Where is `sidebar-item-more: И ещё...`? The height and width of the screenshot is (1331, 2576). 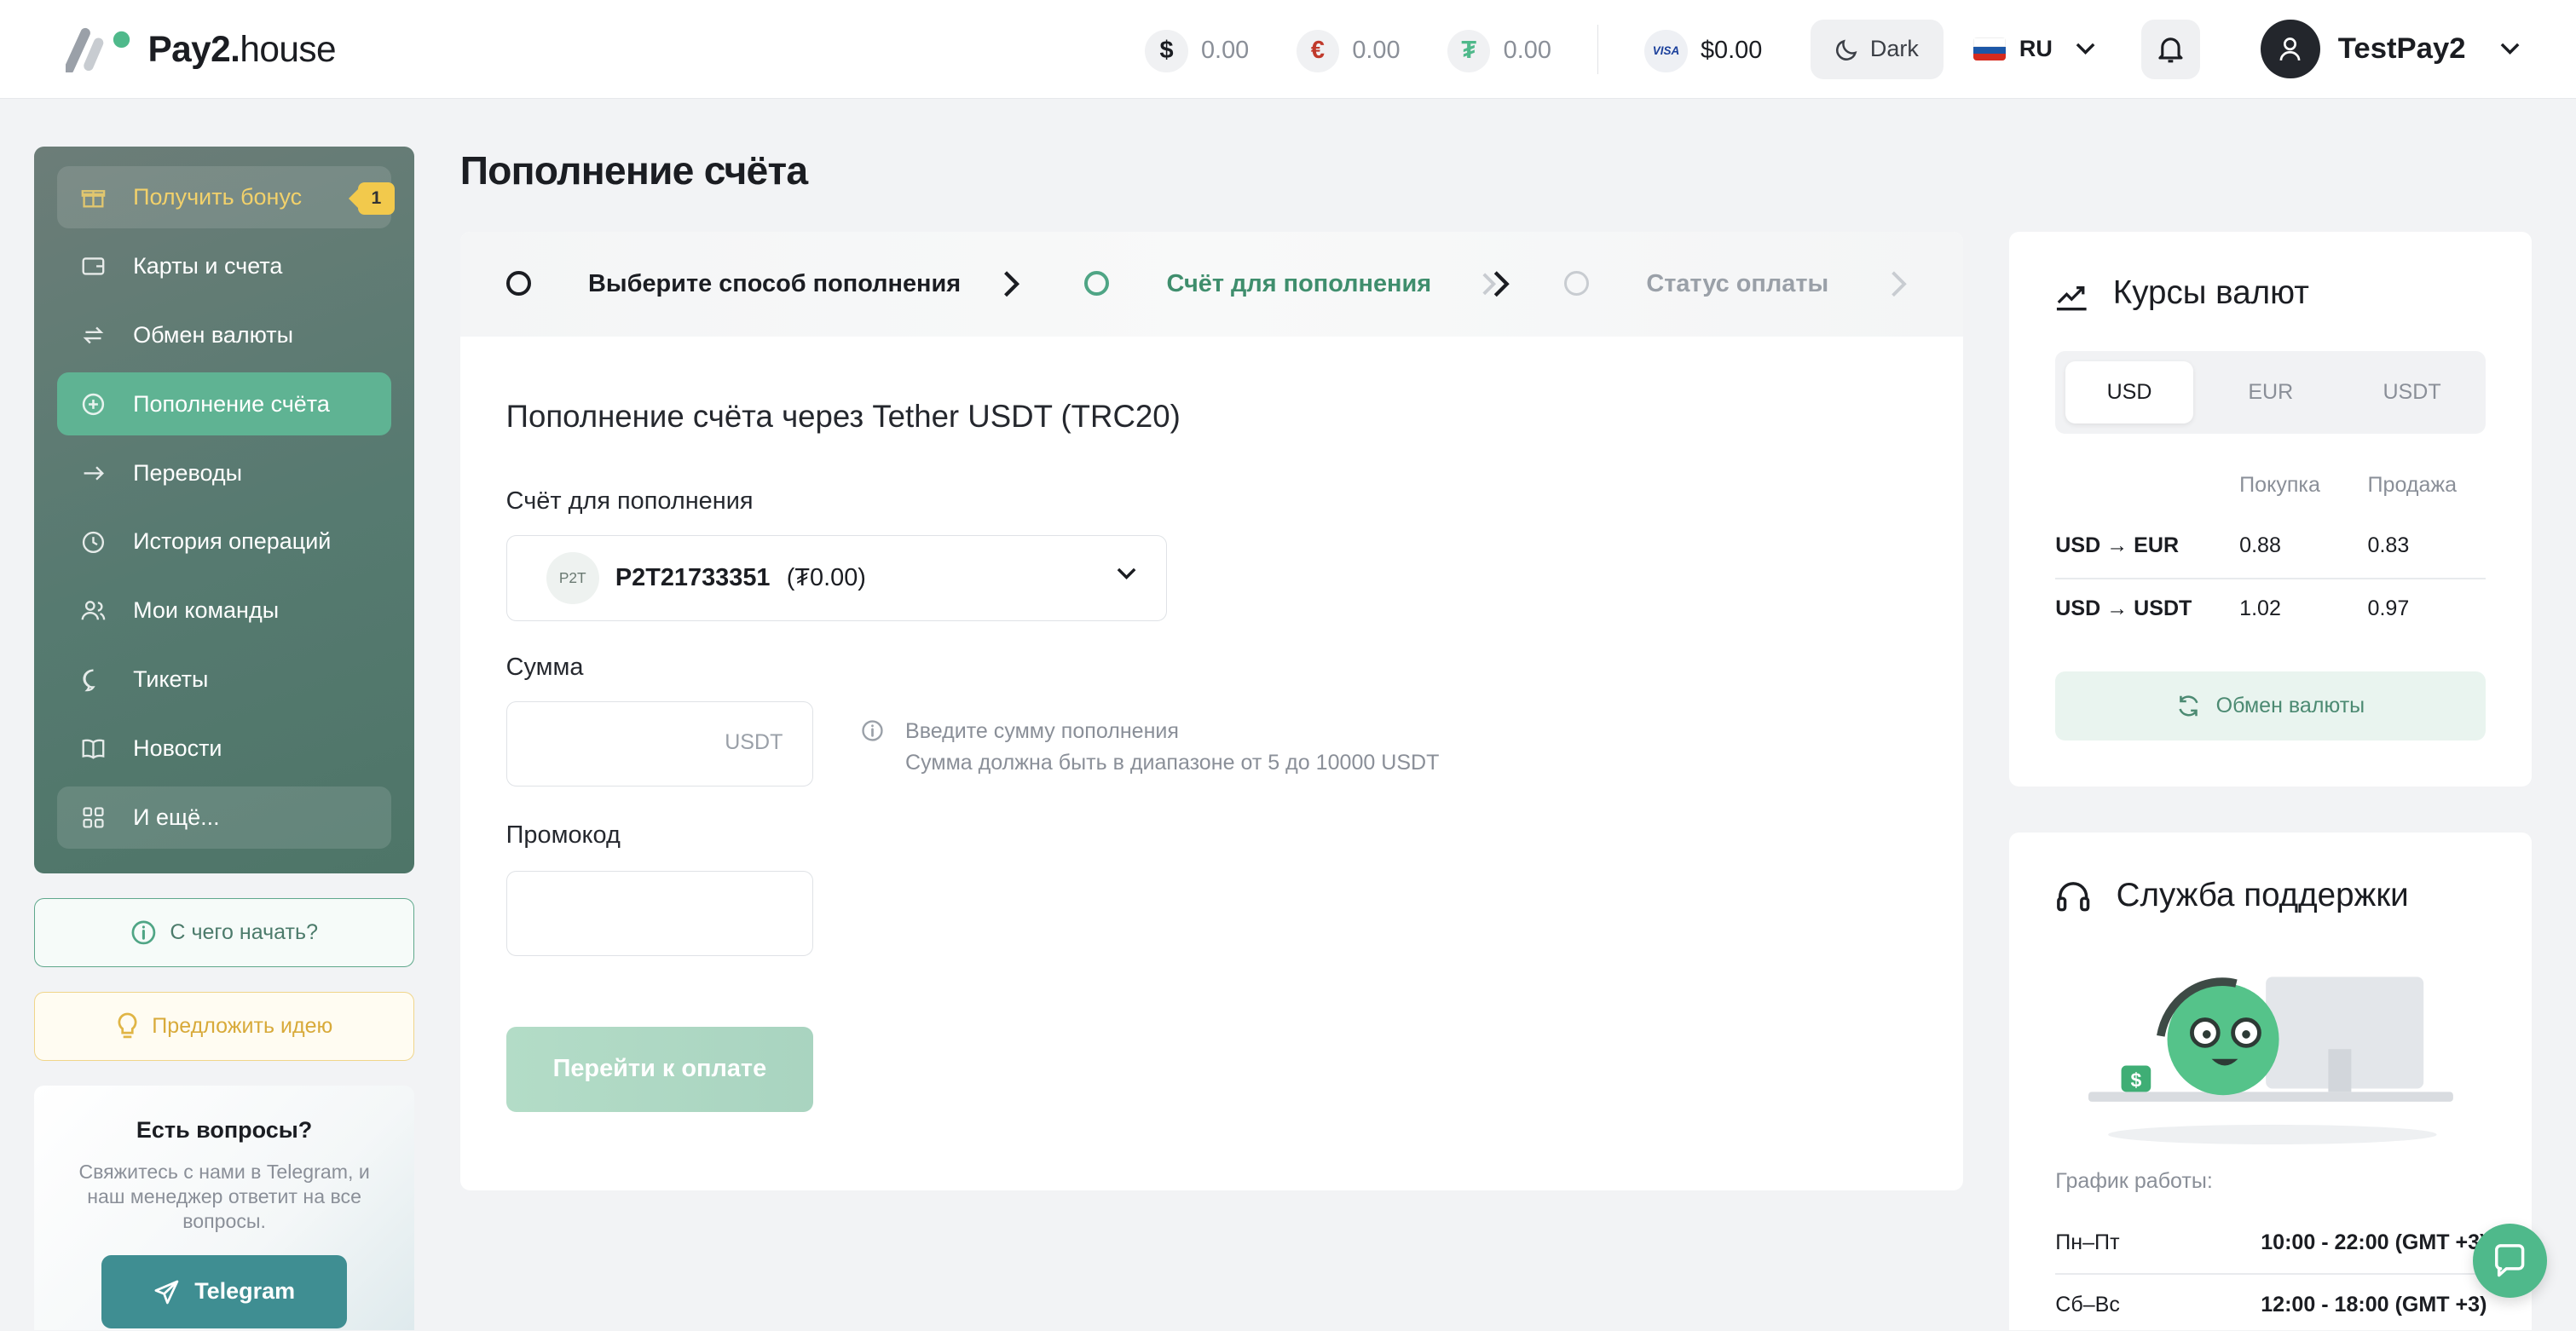
sidebar-item-more: И ещё... is located at coordinates (224, 818).